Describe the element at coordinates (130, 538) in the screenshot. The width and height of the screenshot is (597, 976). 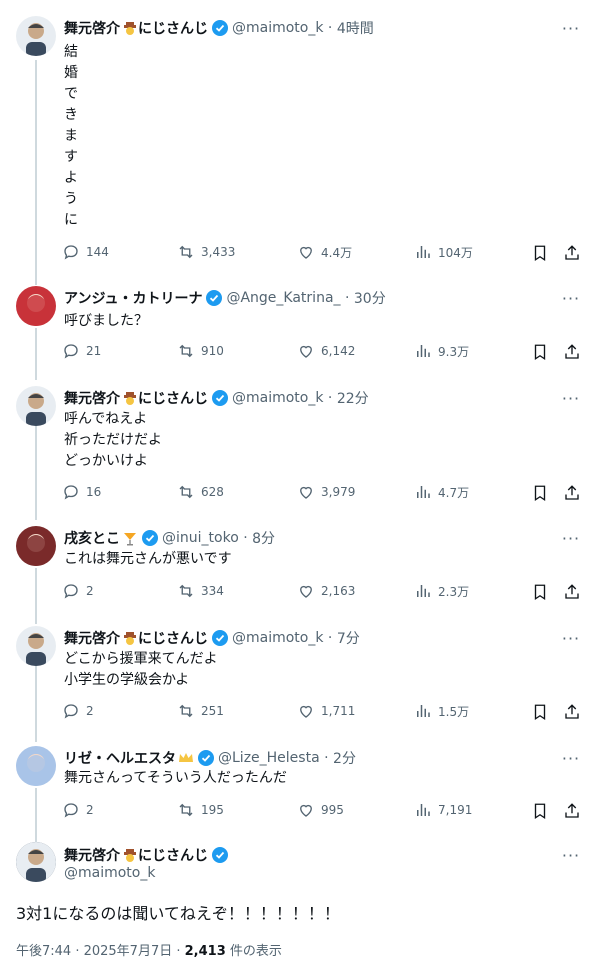
I see `cocktail-emoji-icon` at that location.